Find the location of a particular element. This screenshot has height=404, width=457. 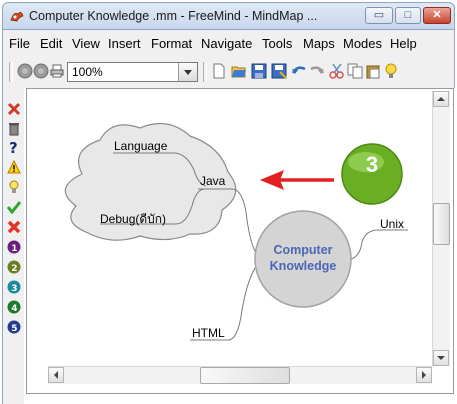

node-language: Language is located at coordinates (140, 146).